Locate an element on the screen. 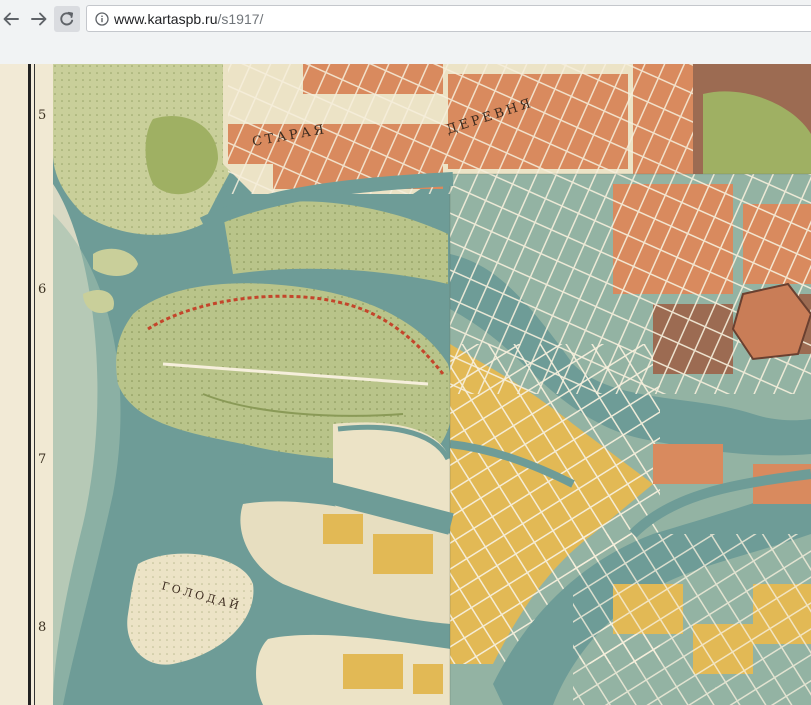 Image resolution: width=811 pixels, height=705 pixels. map-grid-ruler is located at coordinates (44, 384).